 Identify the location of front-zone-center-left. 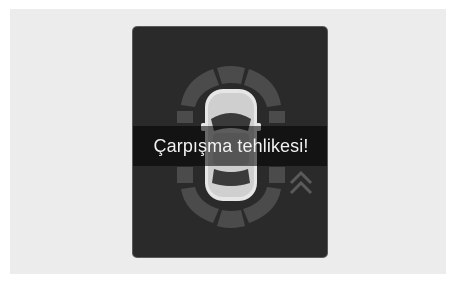
(231, 75).